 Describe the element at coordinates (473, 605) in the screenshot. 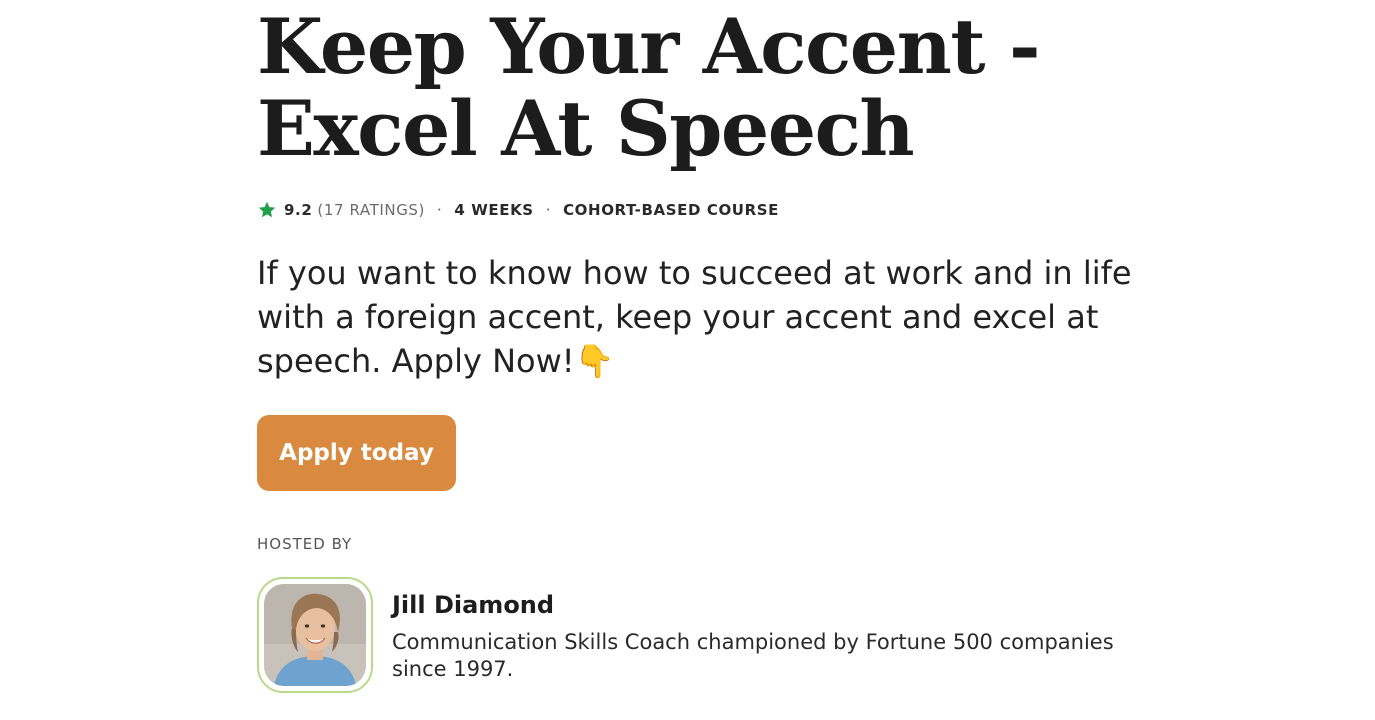

I see `host-name: Jill Diamond` at that location.